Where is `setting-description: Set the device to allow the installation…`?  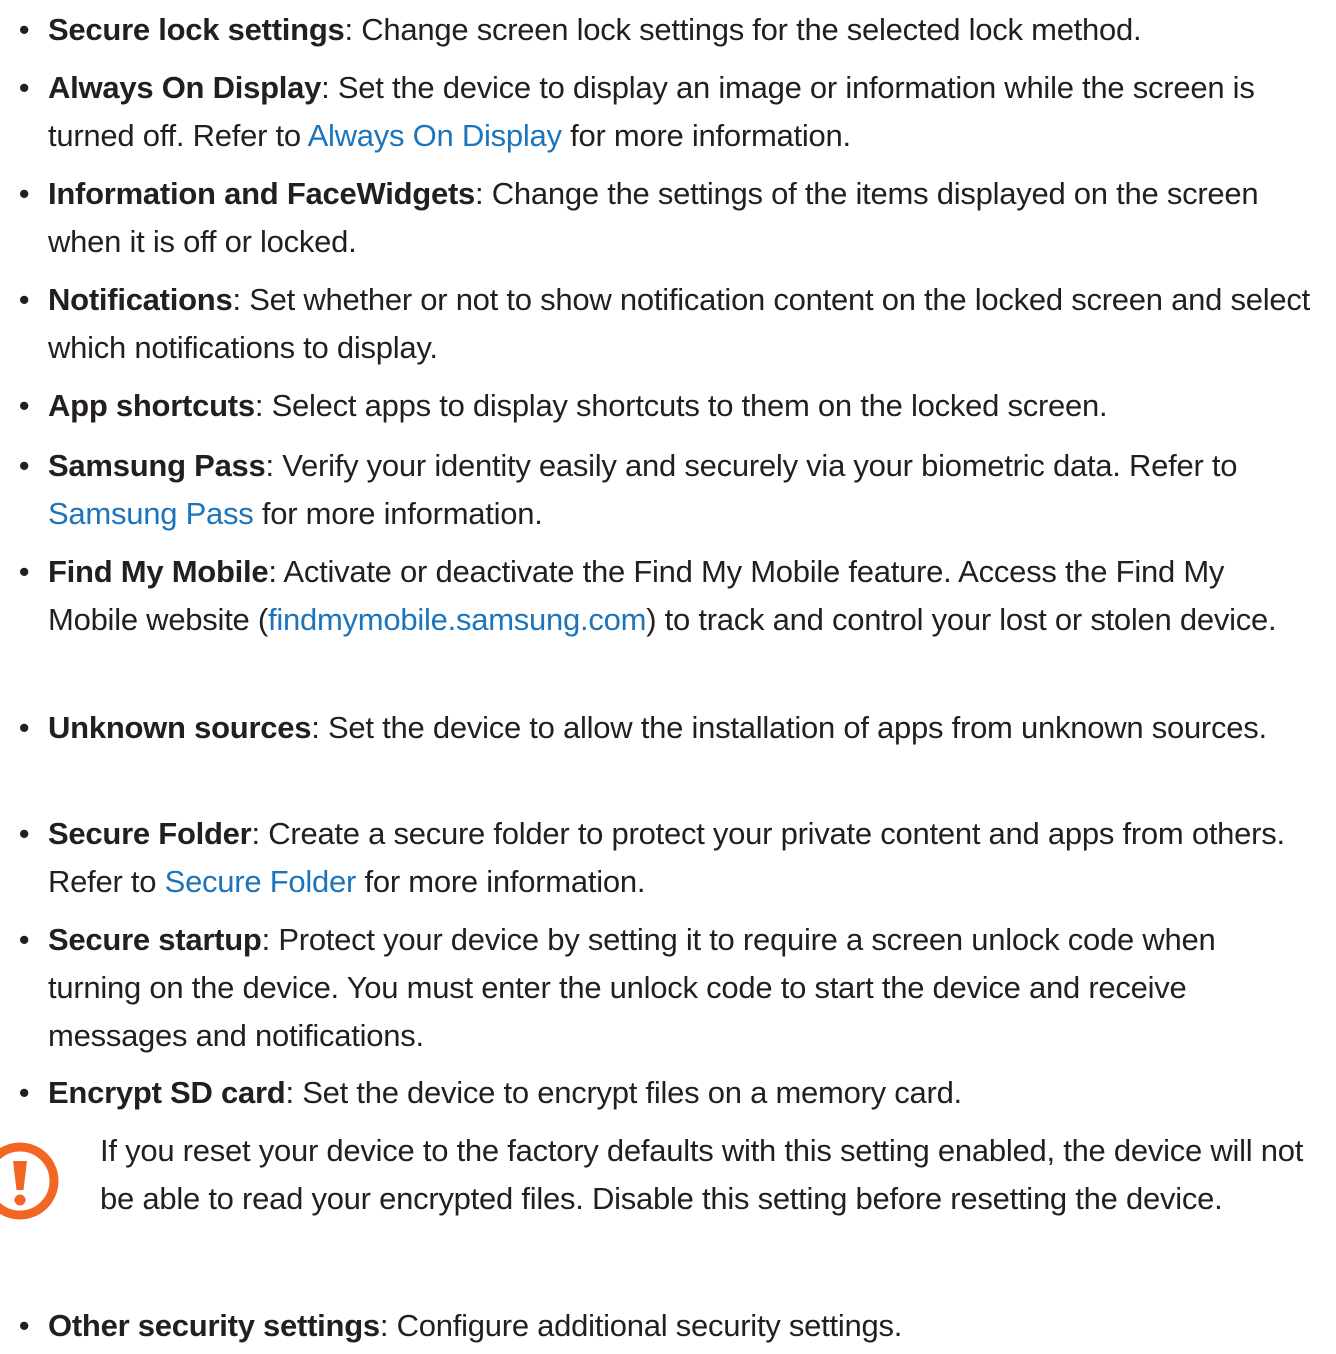 setting-description: Set the device to allow the installation… is located at coordinates (793, 727).